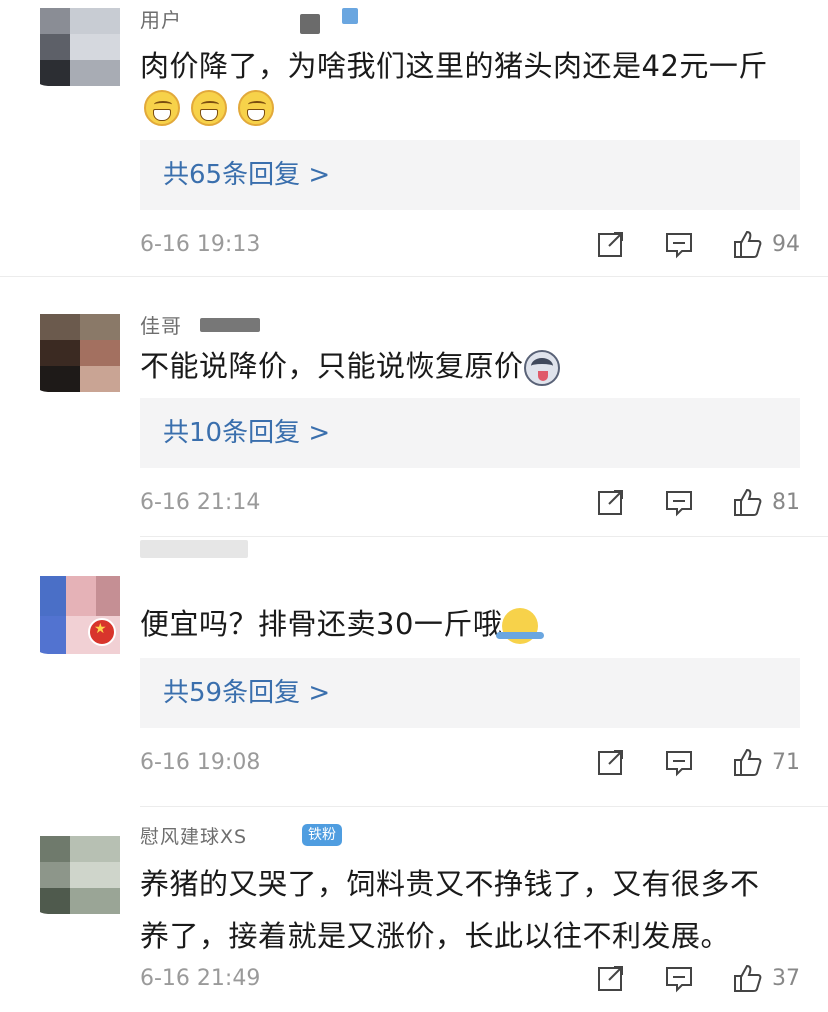 The image size is (828, 1012). Describe the element at coordinates (470, 175) in the screenshot. I see `replies-button: 共65条回复 >` at that location.